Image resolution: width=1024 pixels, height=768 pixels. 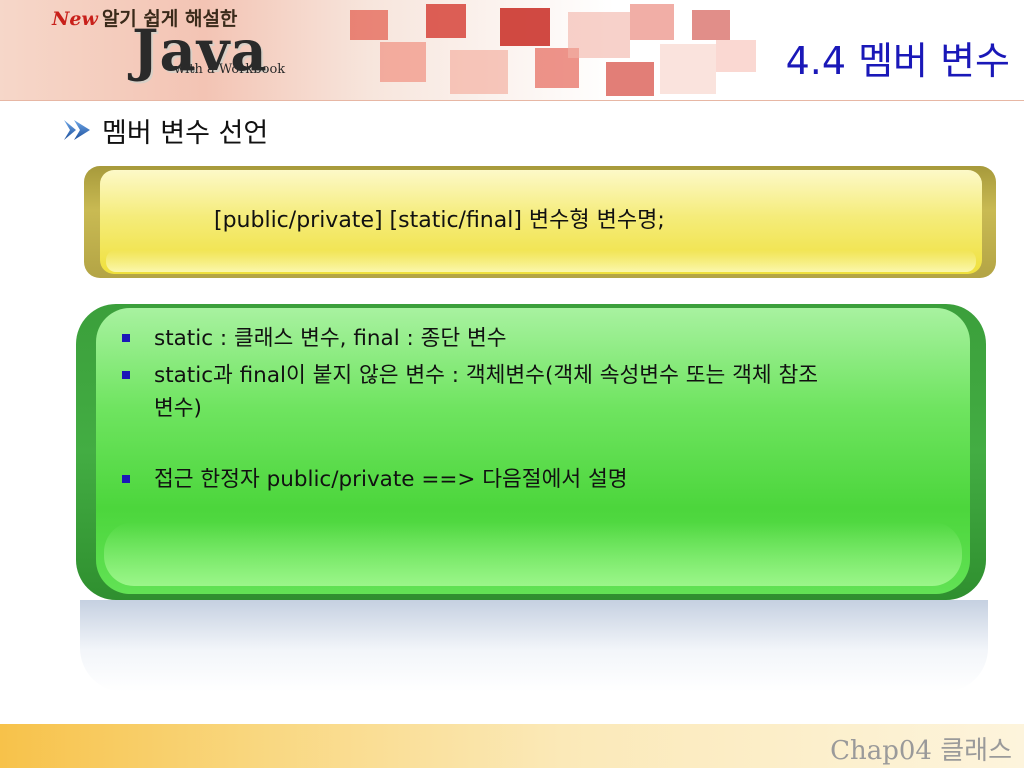 I want to click on bullet-box-shine, so click(x=533, y=554).